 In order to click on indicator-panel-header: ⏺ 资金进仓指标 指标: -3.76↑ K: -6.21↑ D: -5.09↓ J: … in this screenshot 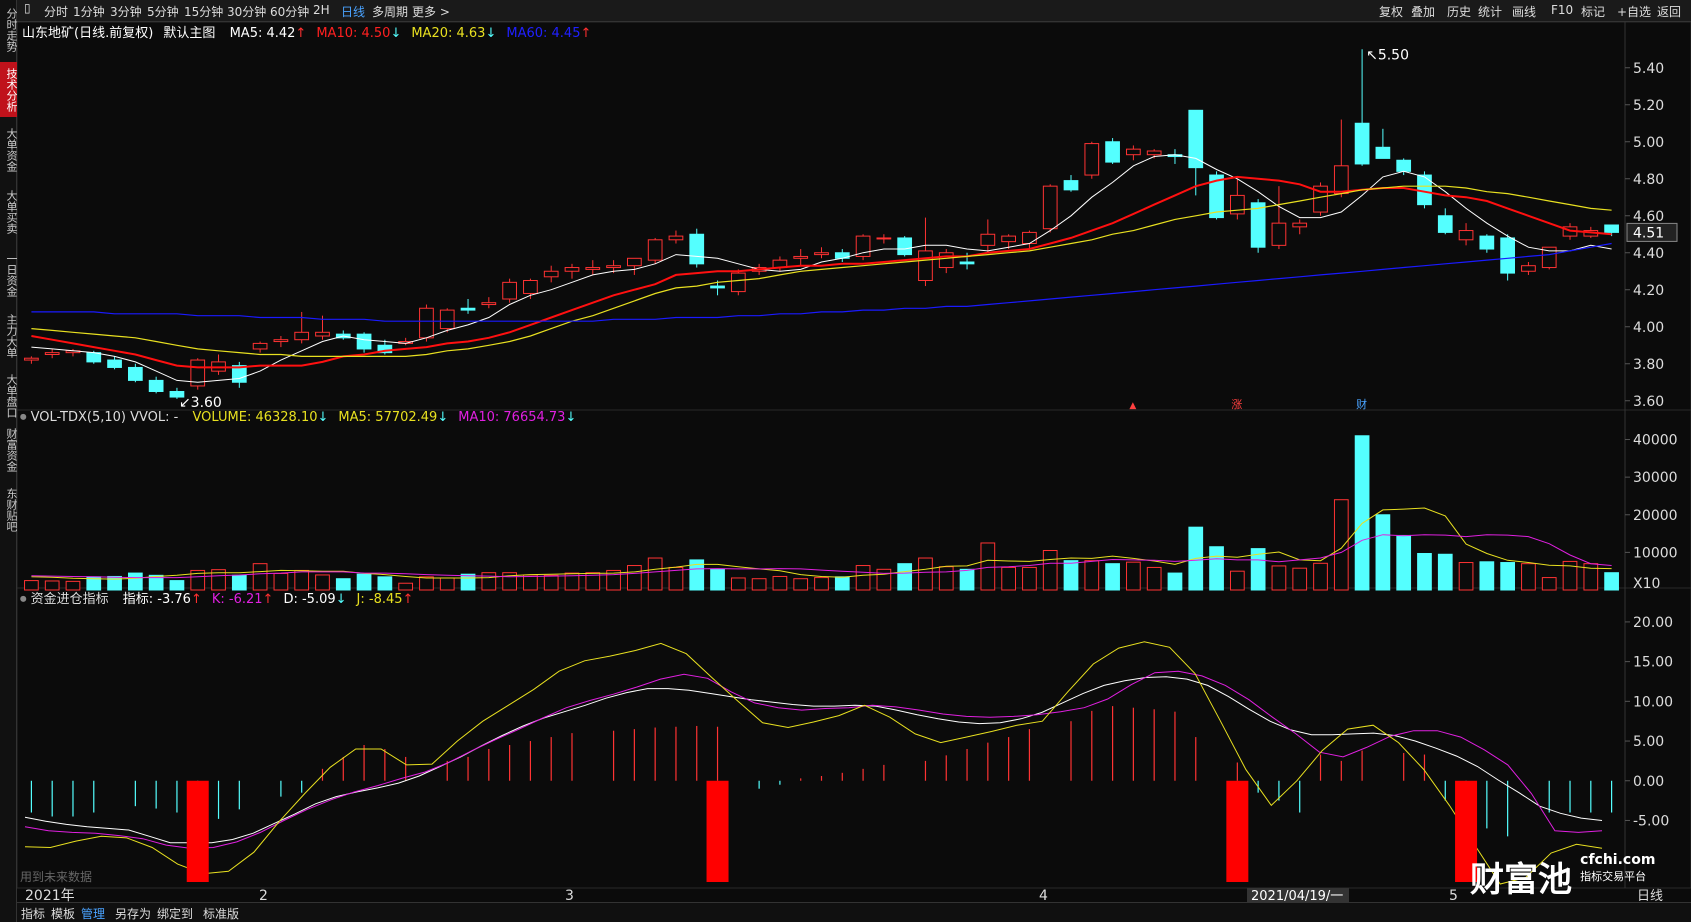, I will do `click(216, 597)`.